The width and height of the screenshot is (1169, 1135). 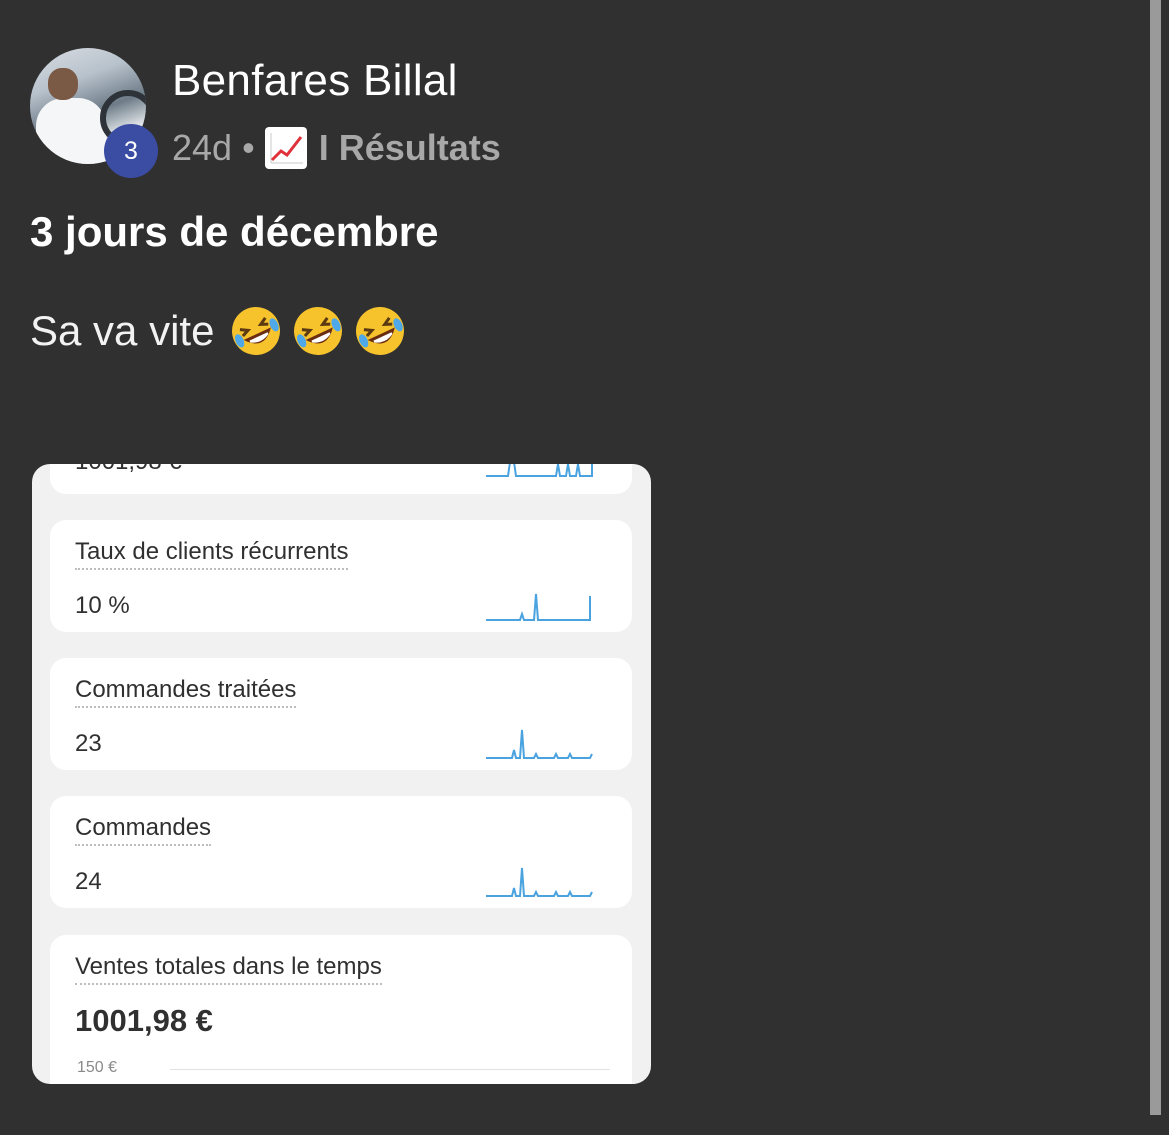 What do you see at coordinates (88, 743) in the screenshot?
I see `metric-value: 23` at bounding box center [88, 743].